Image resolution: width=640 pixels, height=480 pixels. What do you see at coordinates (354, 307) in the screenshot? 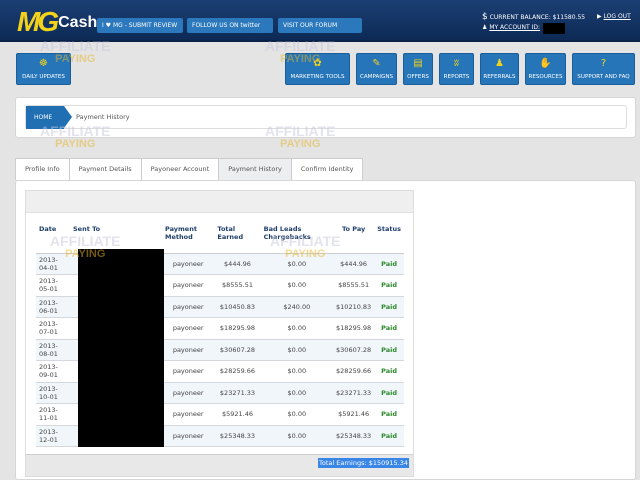
I see `cell-to-pay: $10210.83` at bounding box center [354, 307].